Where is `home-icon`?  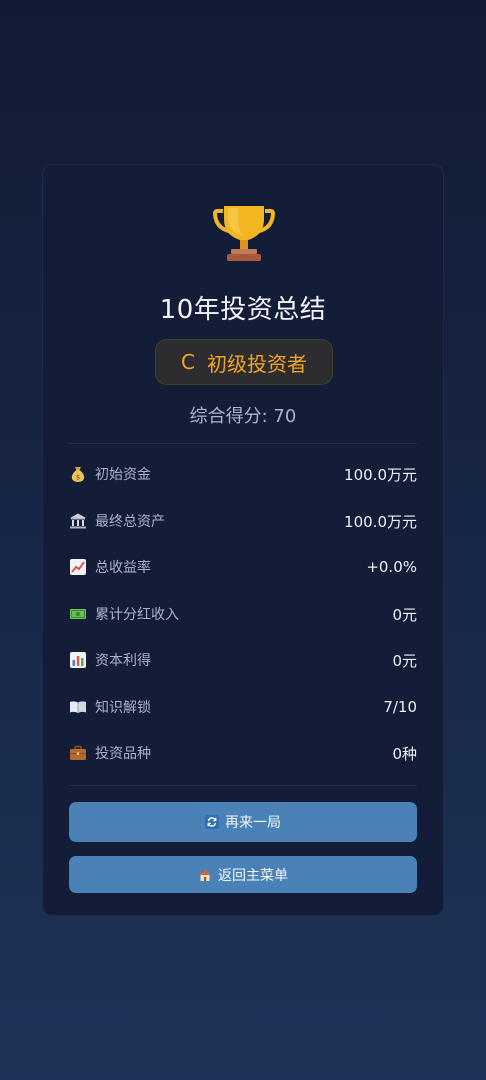
home-icon is located at coordinates (205, 875).